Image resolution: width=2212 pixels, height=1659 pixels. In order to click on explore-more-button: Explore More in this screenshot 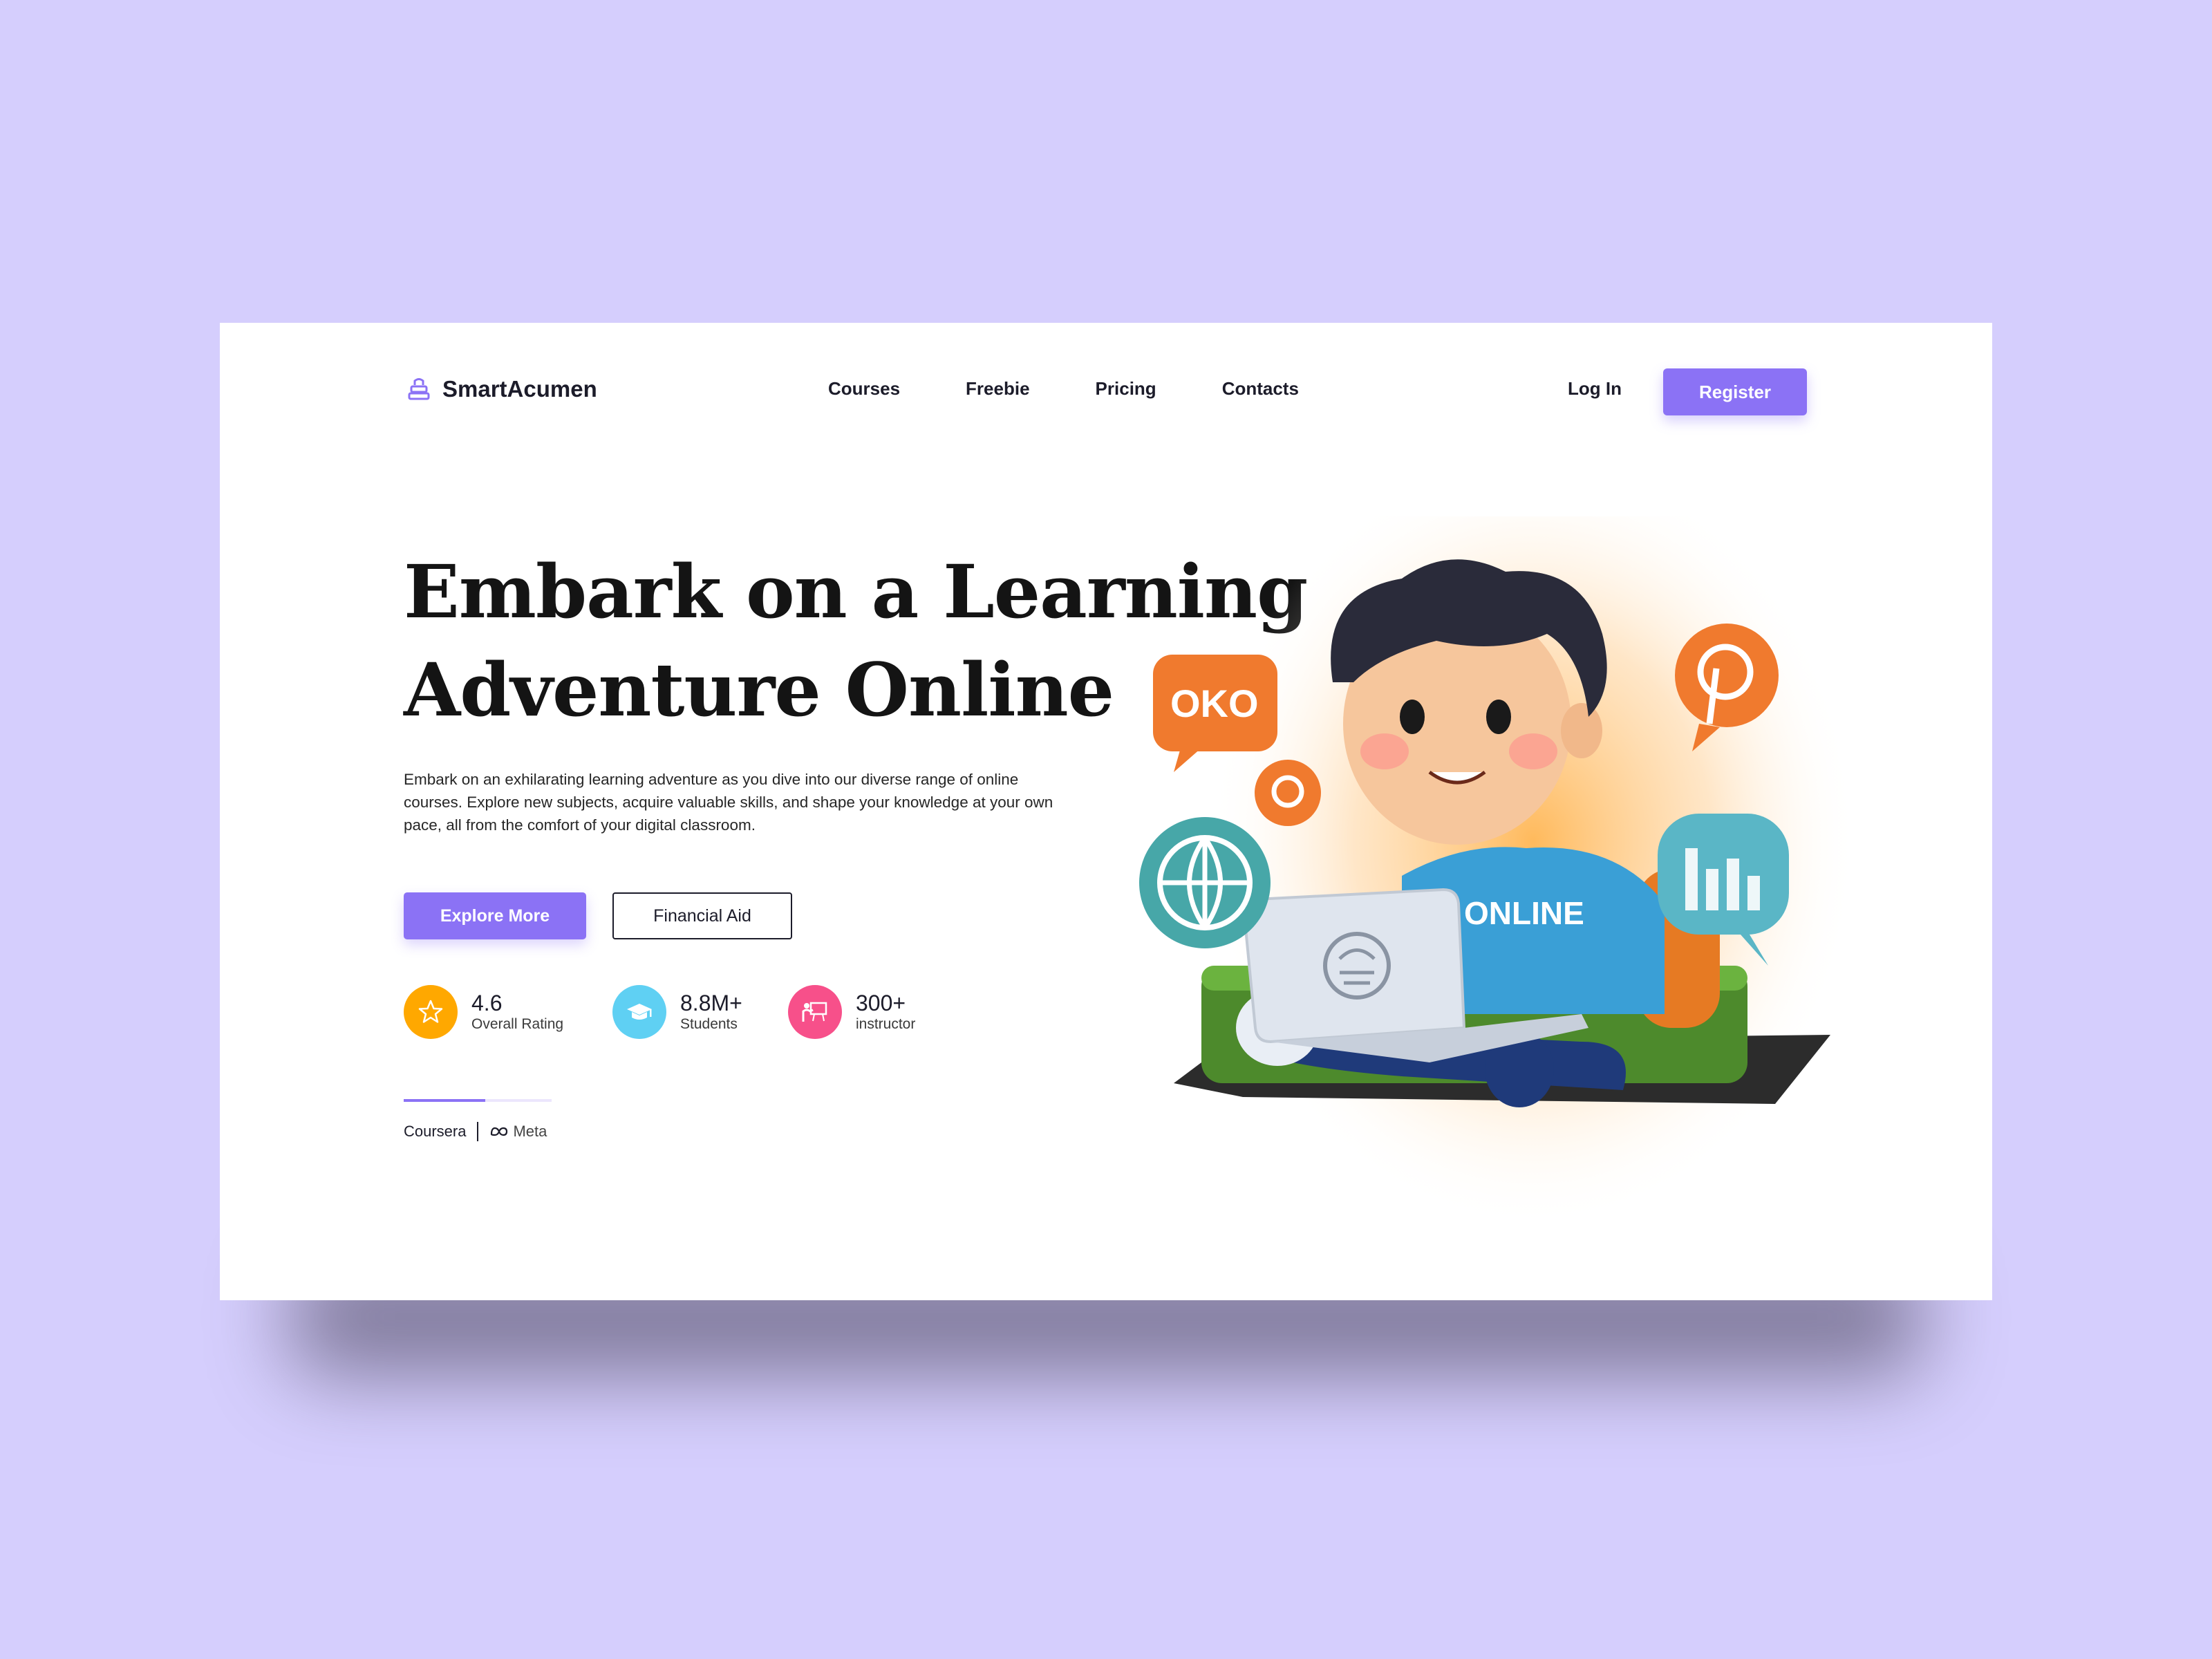, I will do `click(495, 915)`.